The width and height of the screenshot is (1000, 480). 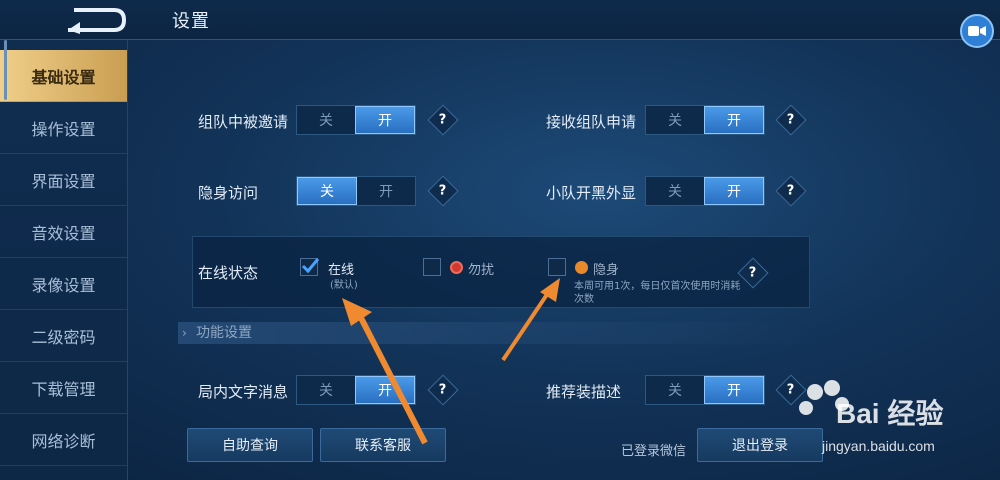 What do you see at coordinates (63, 76) in the screenshot?
I see `sidebar-item-basic: 基础设置` at bounding box center [63, 76].